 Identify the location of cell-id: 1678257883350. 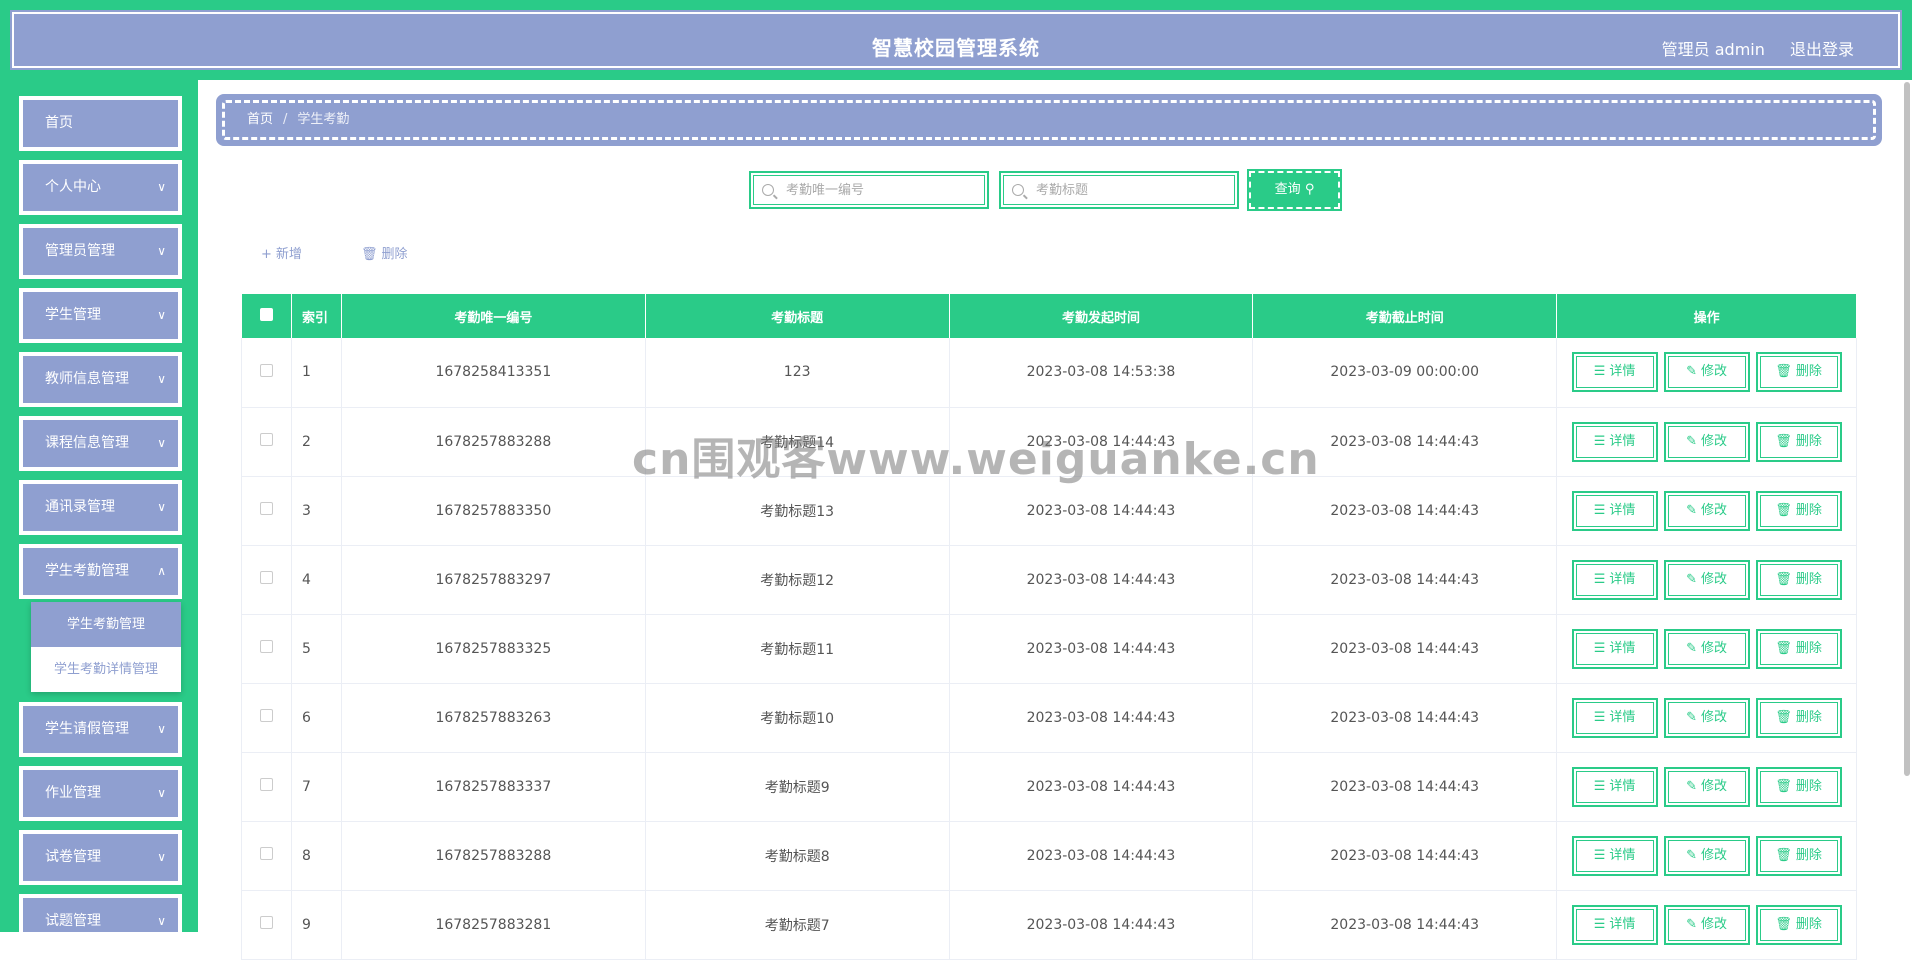
(493, 511).